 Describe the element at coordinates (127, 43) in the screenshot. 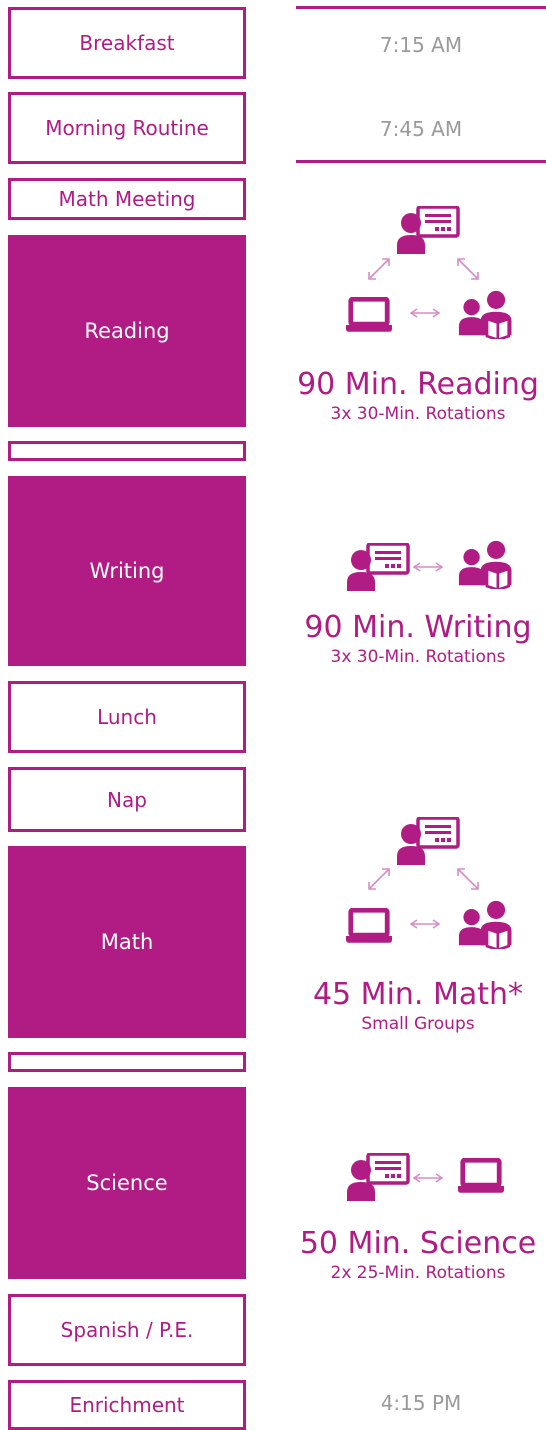

I see `block-breakfast: Breakfast` at that location.